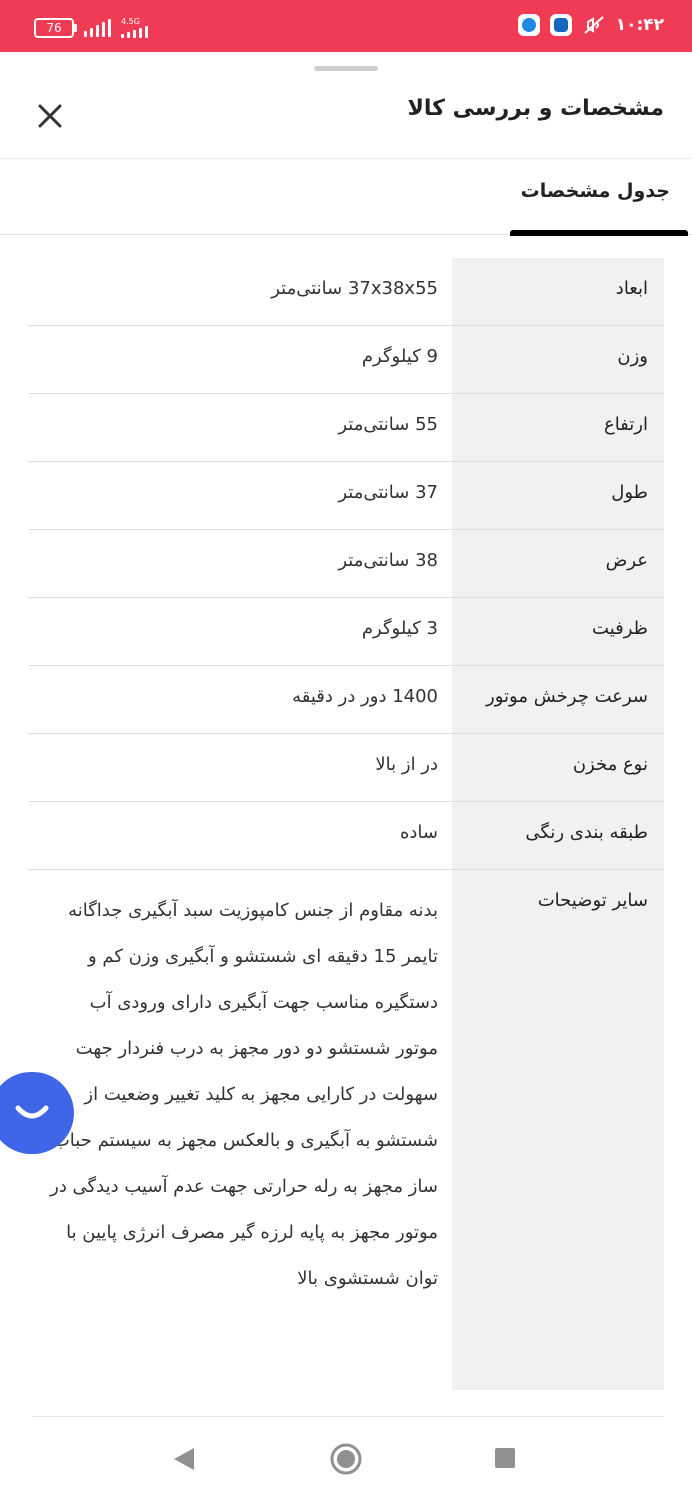 This screenshot has width=692, height=1500. I want to click on mute-icon, so click(594, 25).